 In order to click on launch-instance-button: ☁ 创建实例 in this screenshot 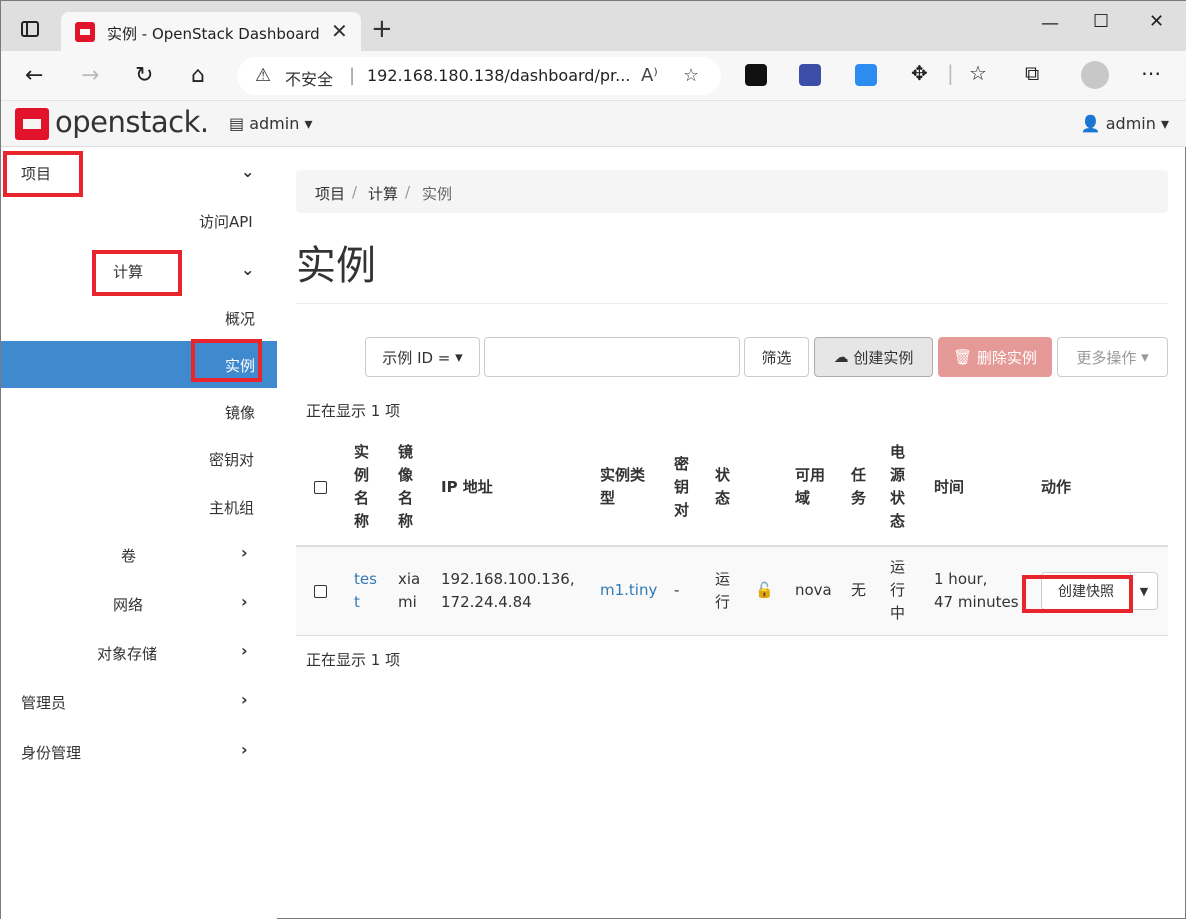, I will do `click(873, 357)`.